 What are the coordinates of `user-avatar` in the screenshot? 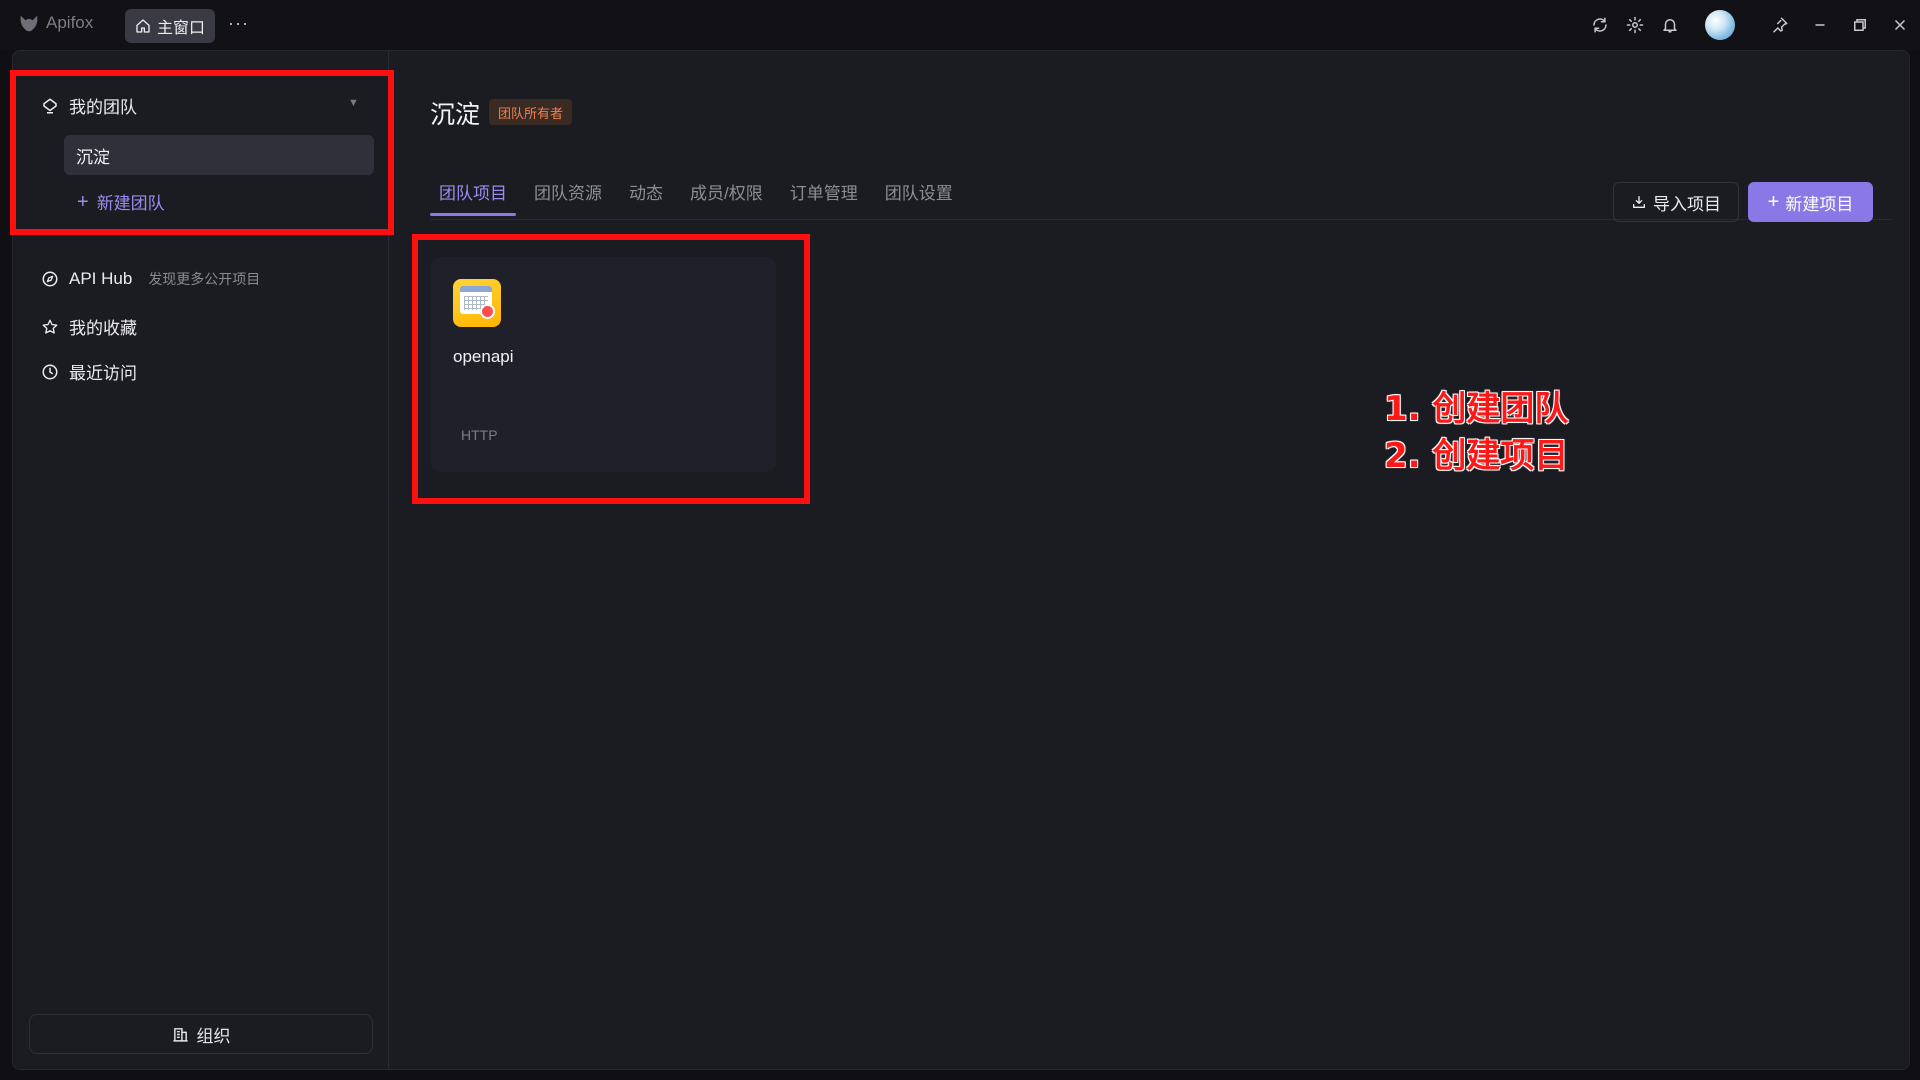 It's located at (1720, 25).